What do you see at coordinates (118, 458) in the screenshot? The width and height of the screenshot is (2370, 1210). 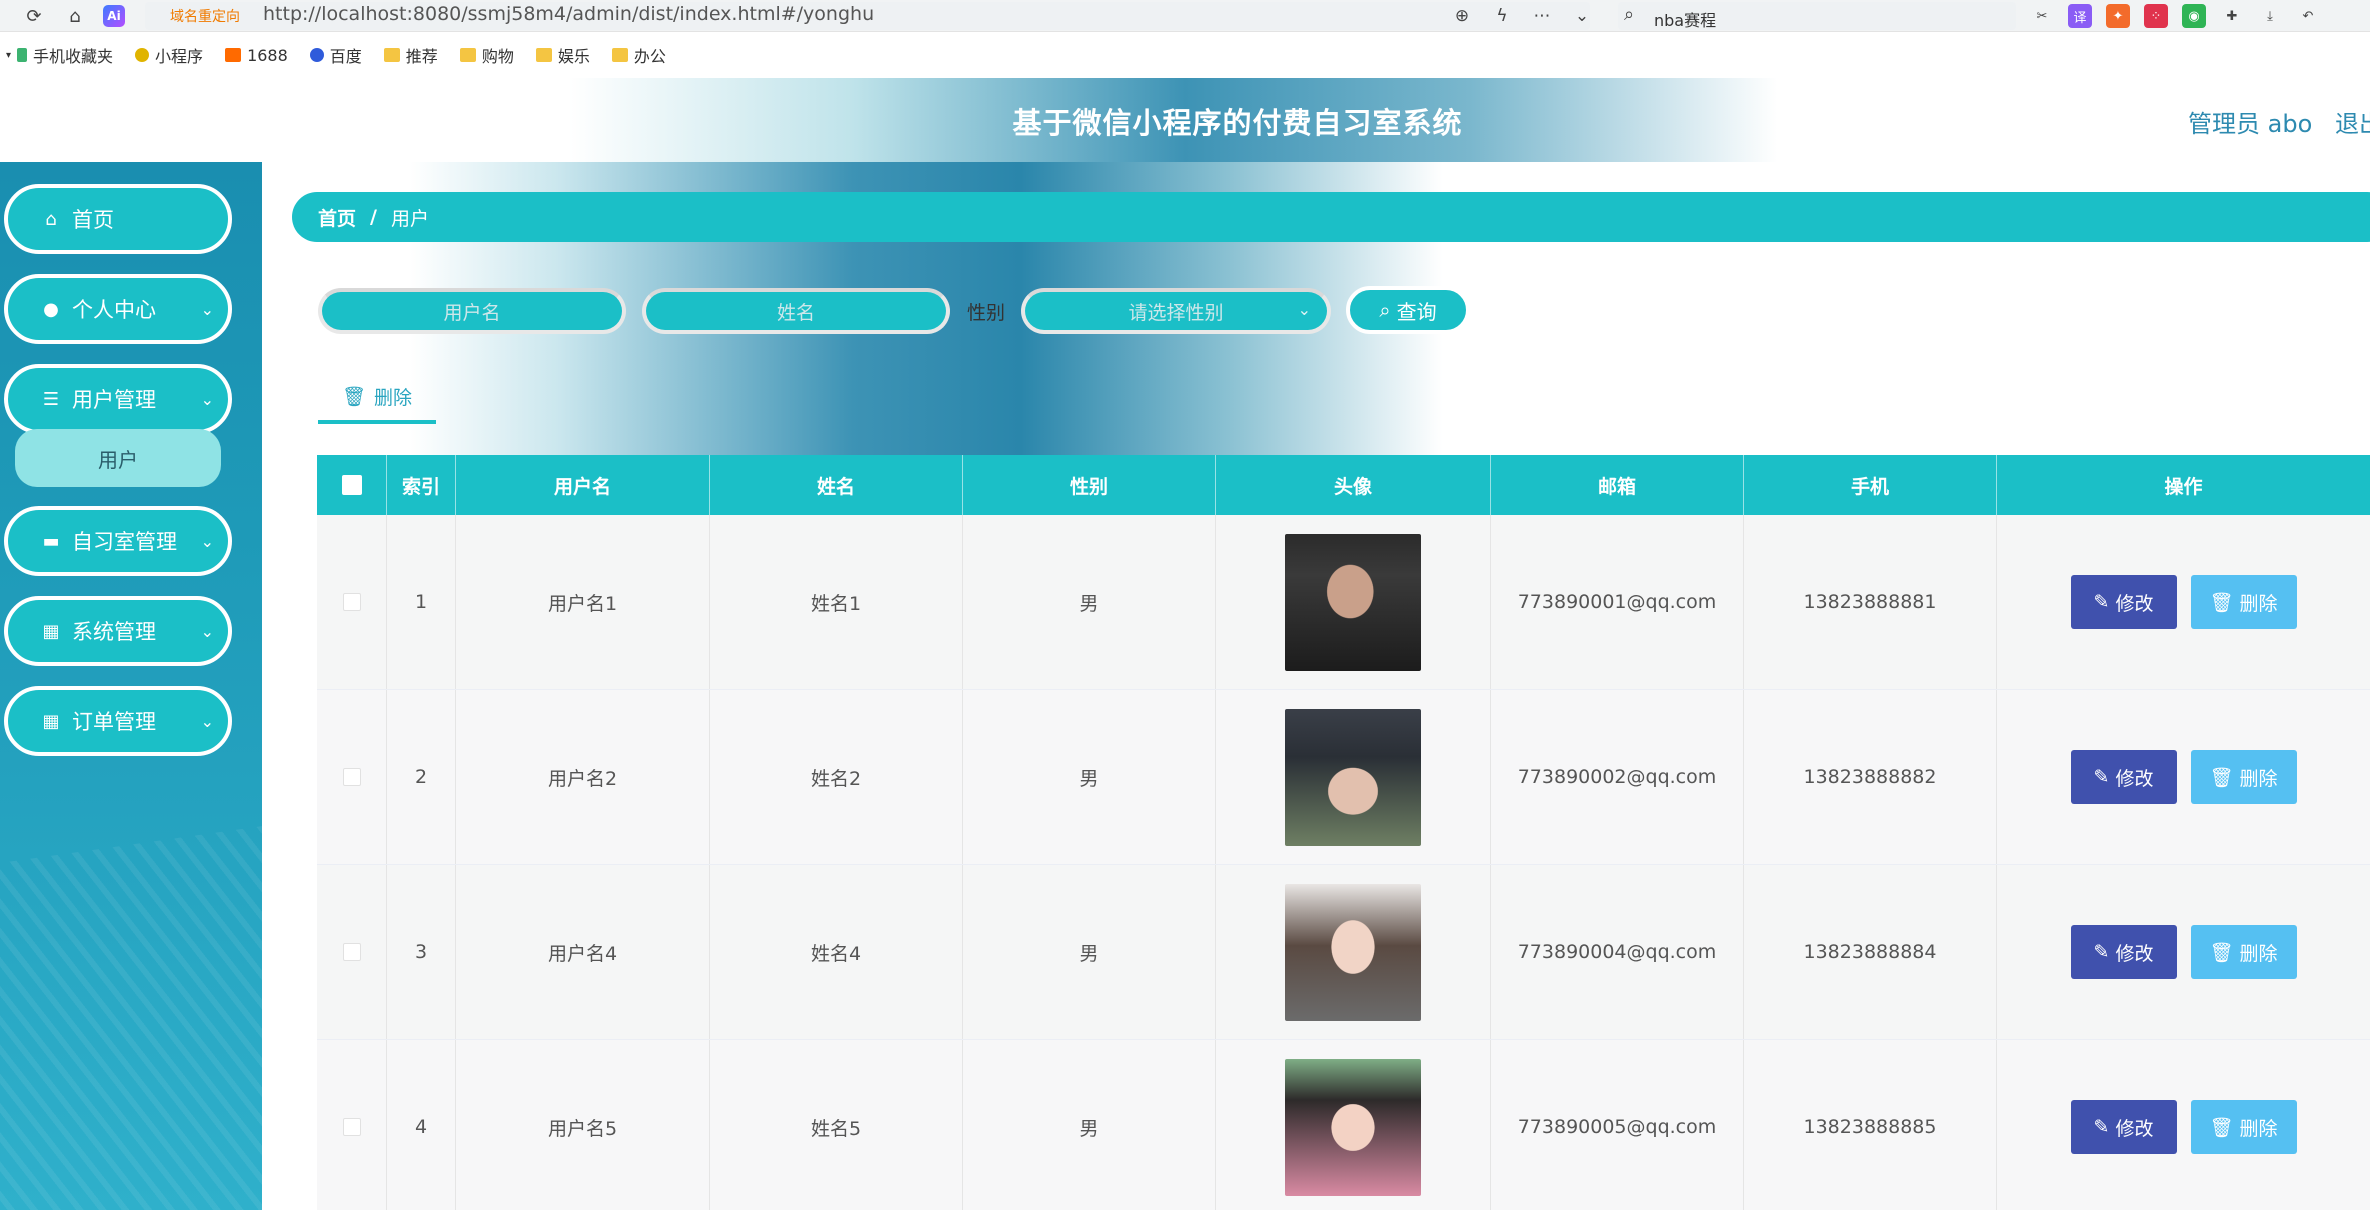 I see `sidebar-subitem-users: 用户` at bounding box center [118, 458].